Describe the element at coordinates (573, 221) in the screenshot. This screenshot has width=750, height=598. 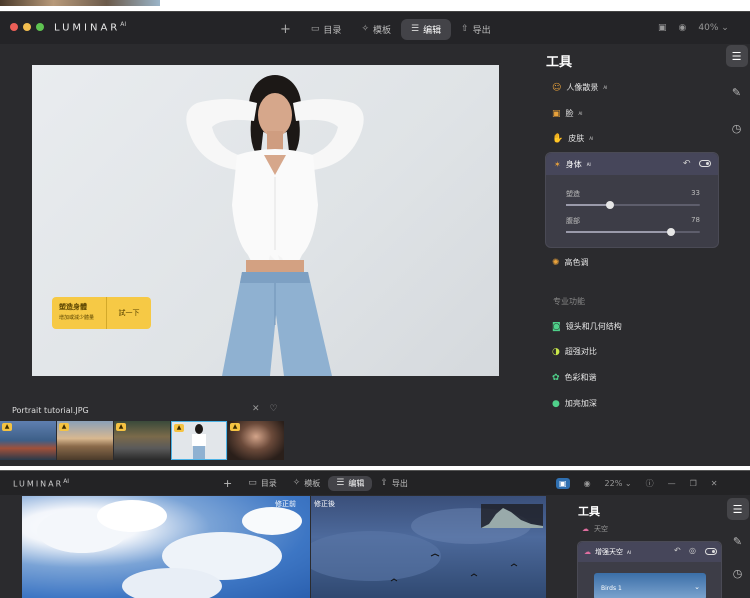
I see `slider-label: 腹部` at that location.